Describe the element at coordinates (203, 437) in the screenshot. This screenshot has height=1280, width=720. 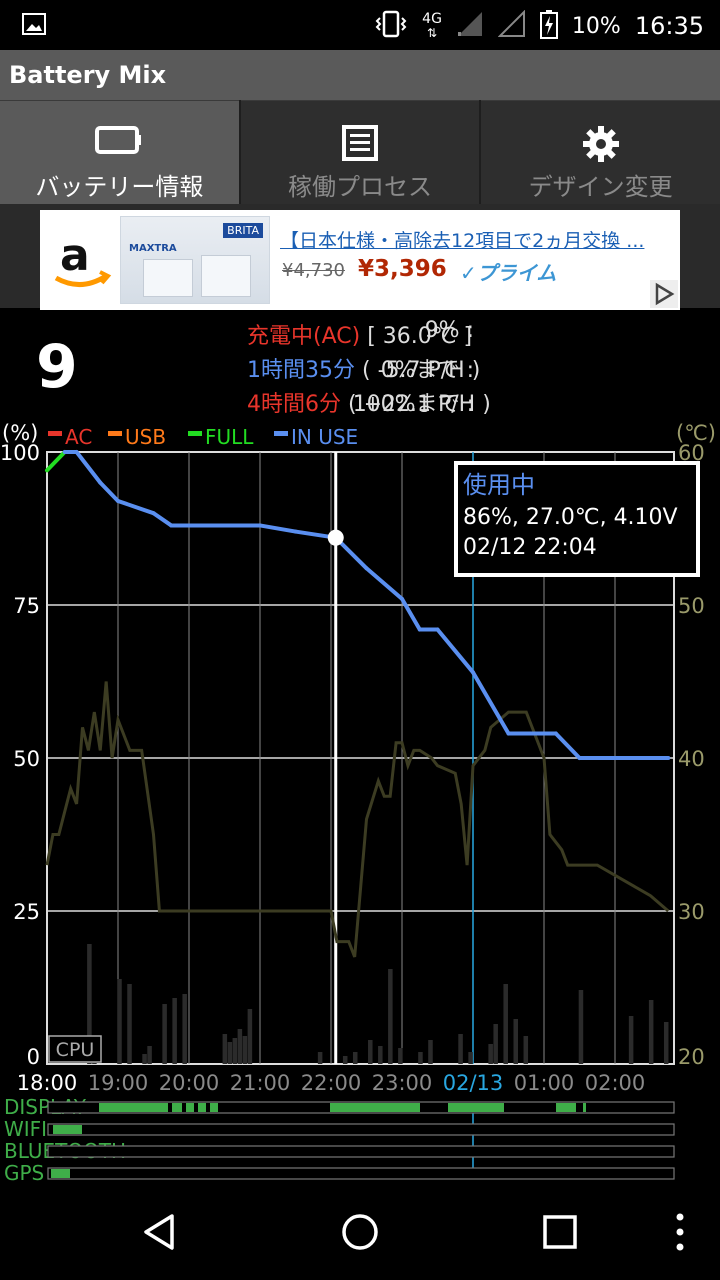
I see `chart-legend: AC USB FULL IN USE` at that location.